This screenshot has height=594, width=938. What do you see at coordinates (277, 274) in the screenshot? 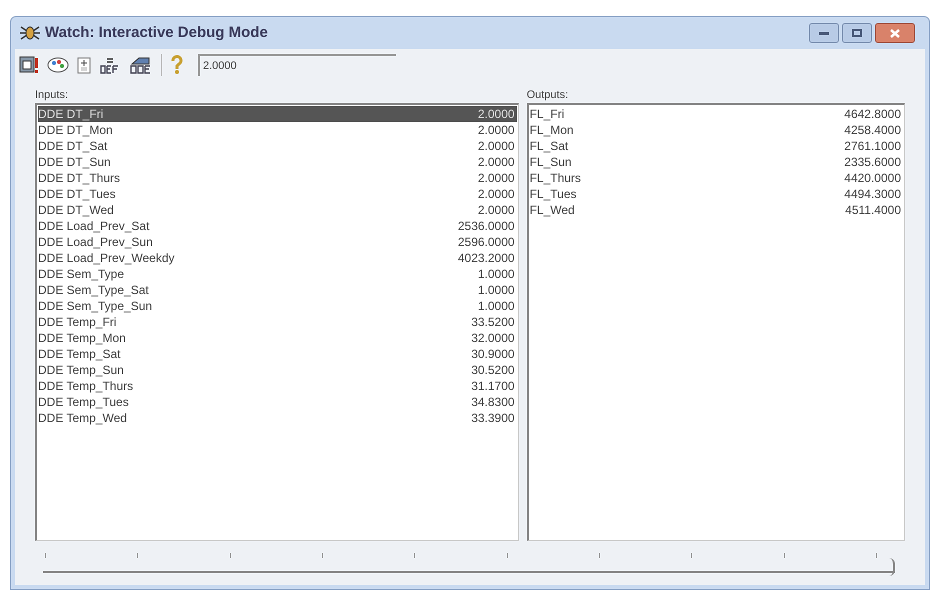
I see `list-row: DDE Sem_Type 1.0000` at bounding box center [277, 274].